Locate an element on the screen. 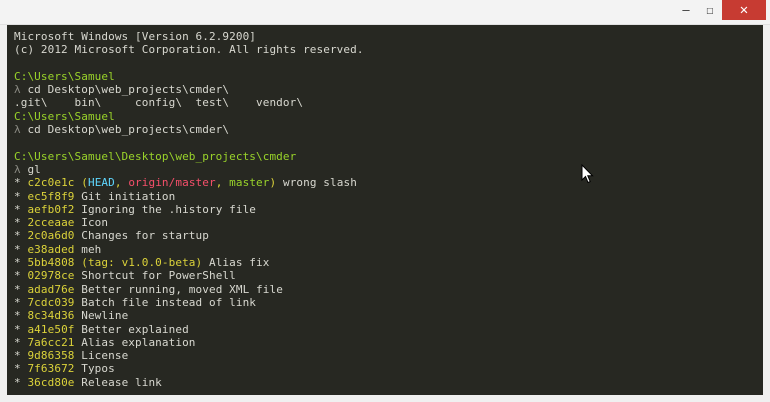 This screenshot has height=402, width=770. console-line-cmd3: λ gl is located at coordinates (189, 169).